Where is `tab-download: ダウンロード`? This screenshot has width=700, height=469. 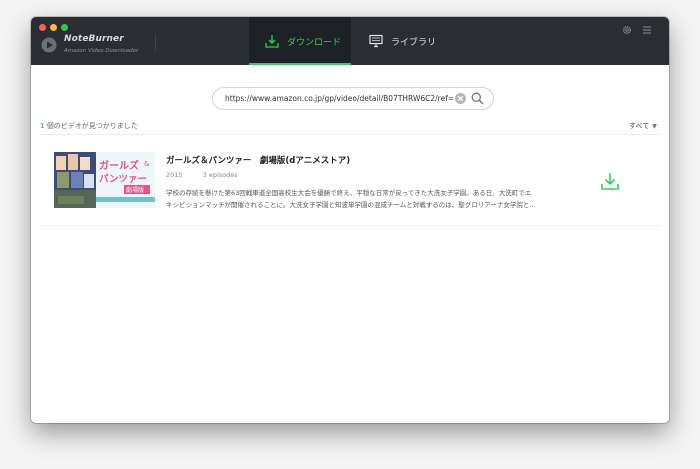
tab-download: ダウンロード is located at coordinates (300, 41).